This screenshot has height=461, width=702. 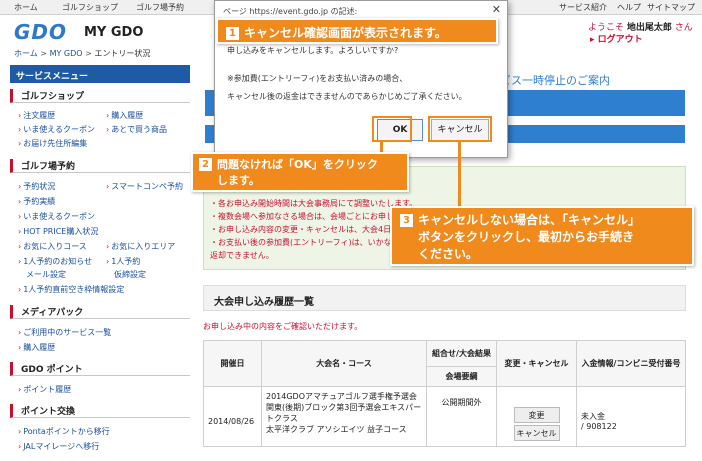 I want to click on callout-2-line-1: 問題なければ「OK」をクリック, so click(x=297, y=164).